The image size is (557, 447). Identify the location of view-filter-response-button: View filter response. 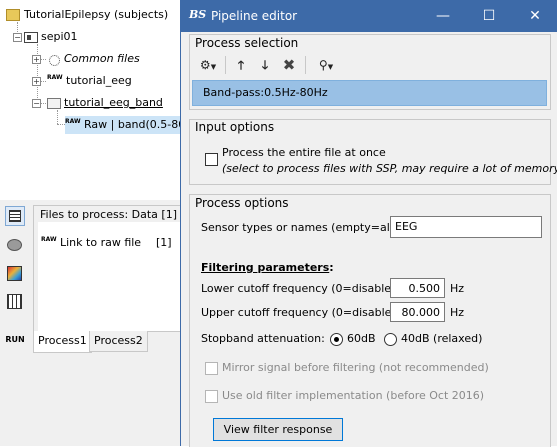
(278, 429).